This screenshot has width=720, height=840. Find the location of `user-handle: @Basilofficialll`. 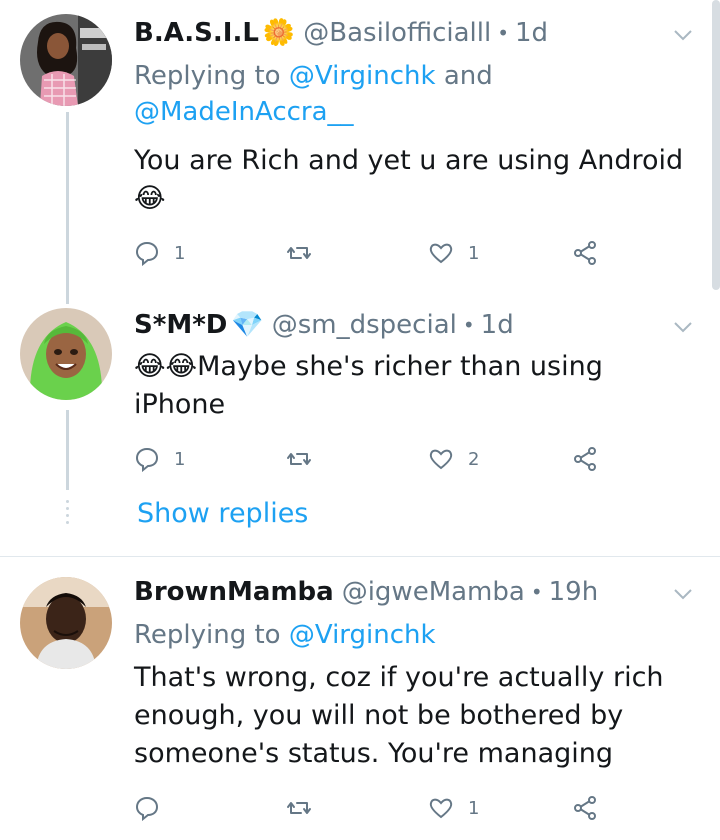

user-handle: @Basilofficialll is located at coordinates (397, 33).